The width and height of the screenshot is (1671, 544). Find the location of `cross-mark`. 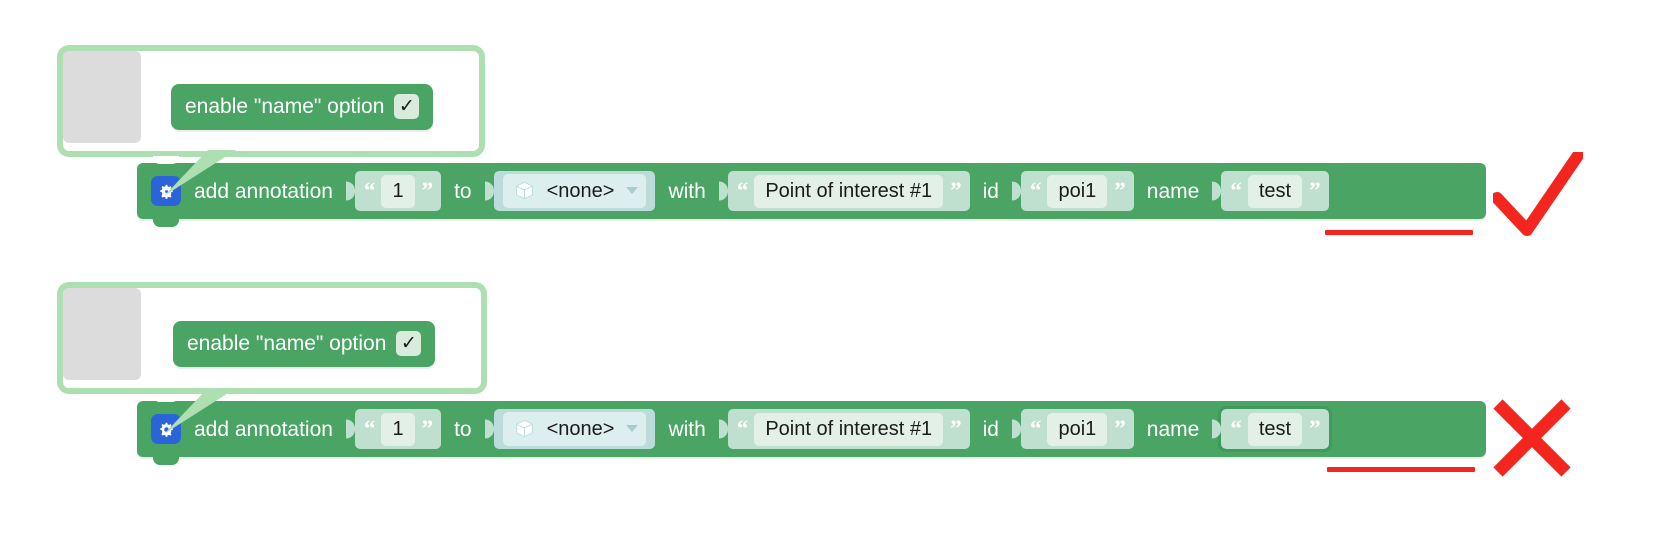

cross-mark is located at coordinates (1532, 438).